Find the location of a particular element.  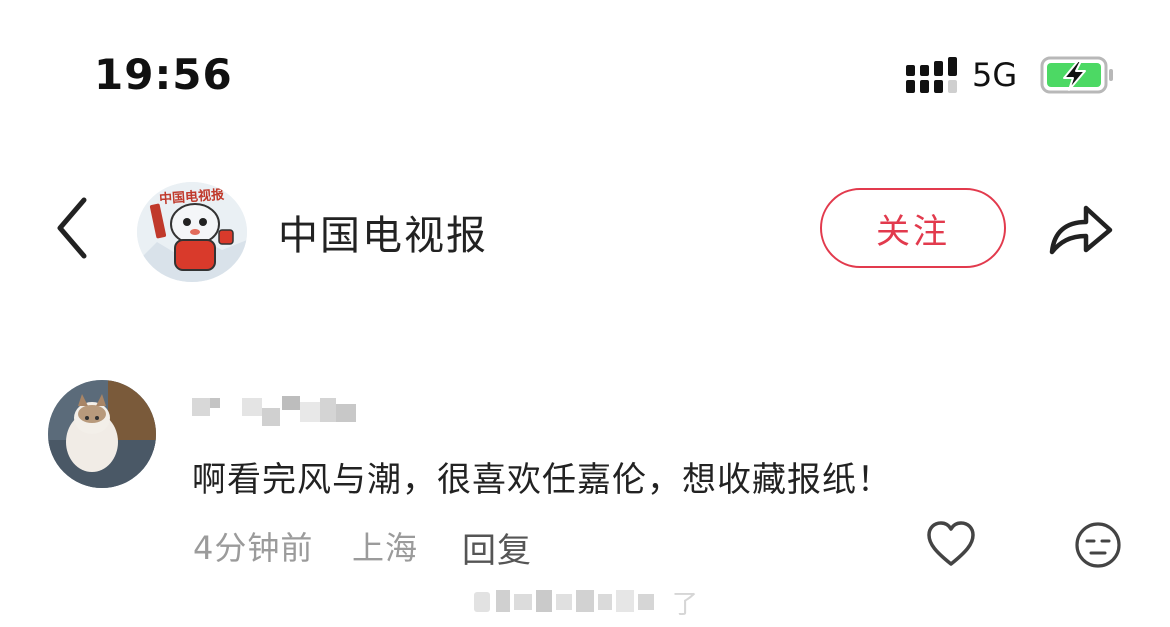

share-icon is located at coordinates (1081, 228).